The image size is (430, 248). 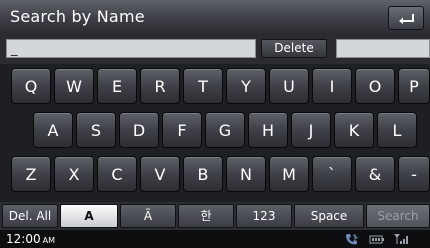 What do you see at coordinates (398, 216) in the screenshot?
I see `search-button: Search` at bounding box center [398, 216].